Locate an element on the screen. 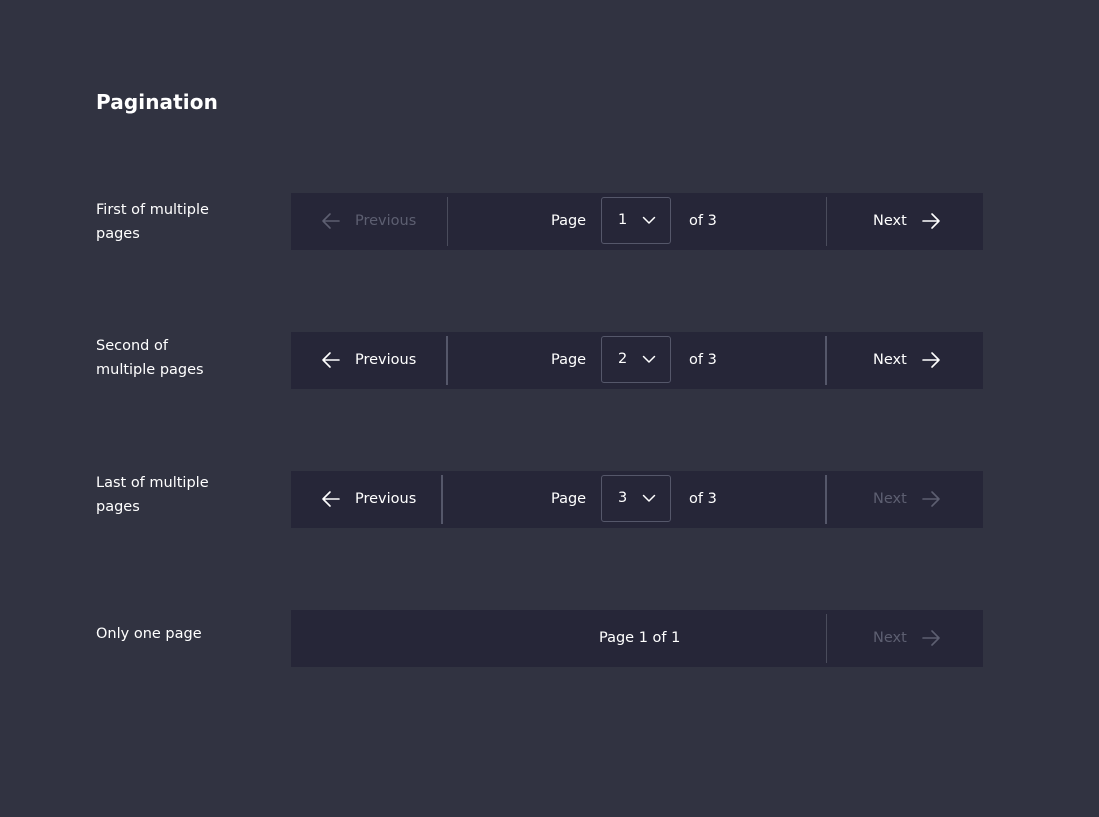  pagination-first: Previous Page 1 of 3 Next is located at coordinates (637, 221).